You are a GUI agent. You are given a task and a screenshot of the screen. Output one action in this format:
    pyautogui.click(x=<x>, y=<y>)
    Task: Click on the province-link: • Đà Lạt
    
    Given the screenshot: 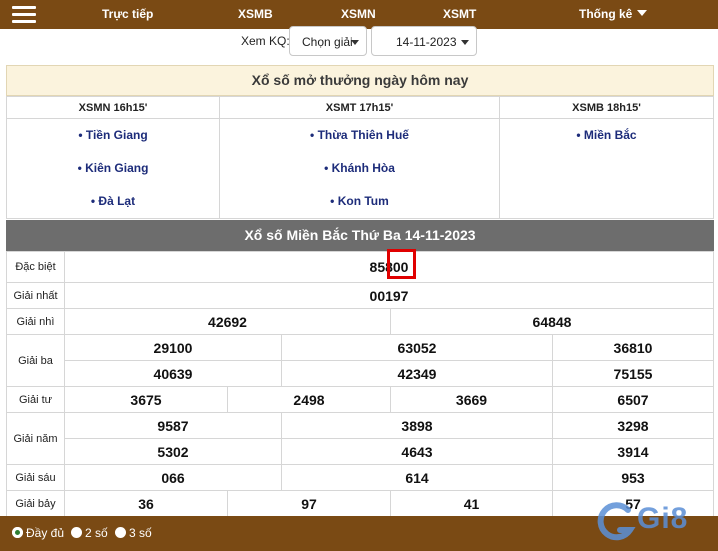 What is the action you would take?
    pyautogui.click(x=113, y=201)
    